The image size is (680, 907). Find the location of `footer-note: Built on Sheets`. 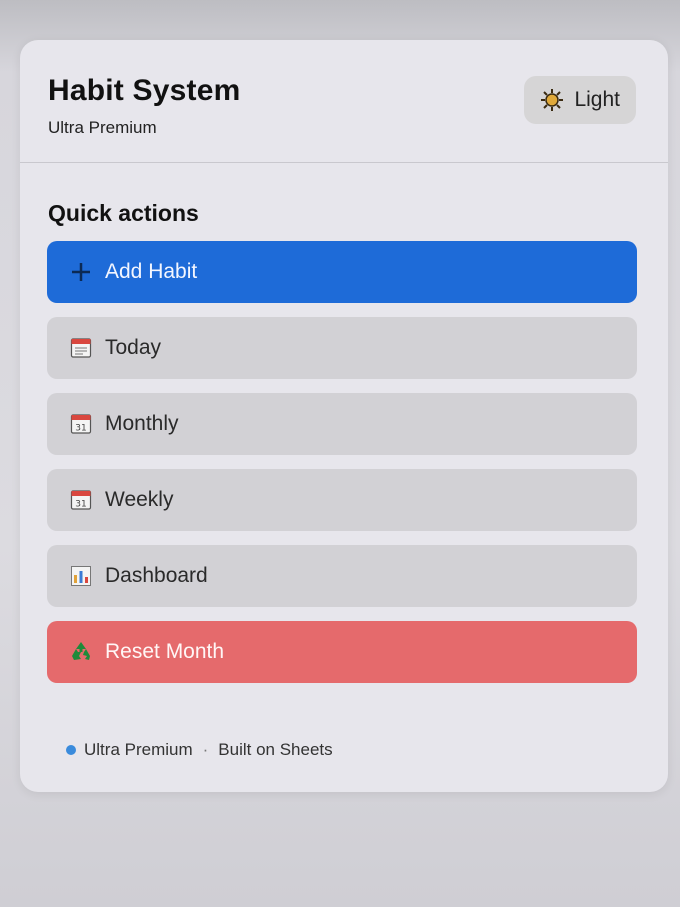

footer-note: Built on Sheets is located at coordinates (275, 749).